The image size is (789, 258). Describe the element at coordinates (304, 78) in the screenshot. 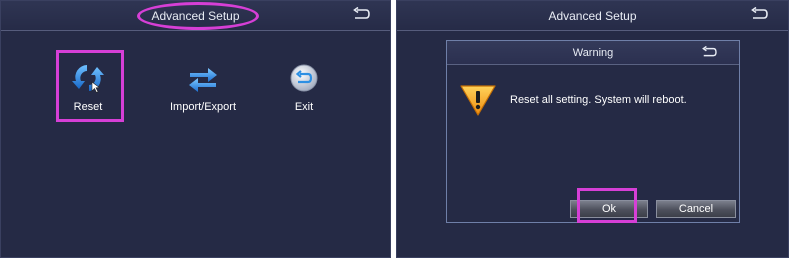

I see `exit-icon` at that location.